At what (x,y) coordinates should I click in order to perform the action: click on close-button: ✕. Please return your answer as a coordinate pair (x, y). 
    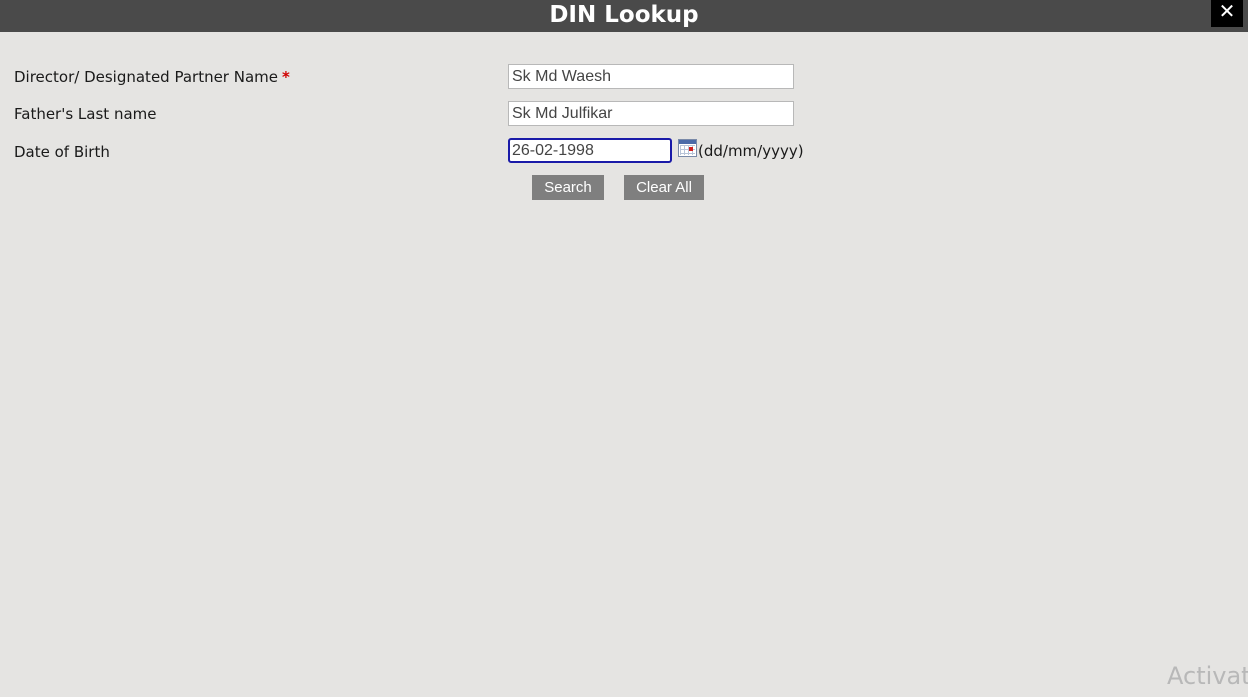
    Looking at the image, I should click on (1227, 13).